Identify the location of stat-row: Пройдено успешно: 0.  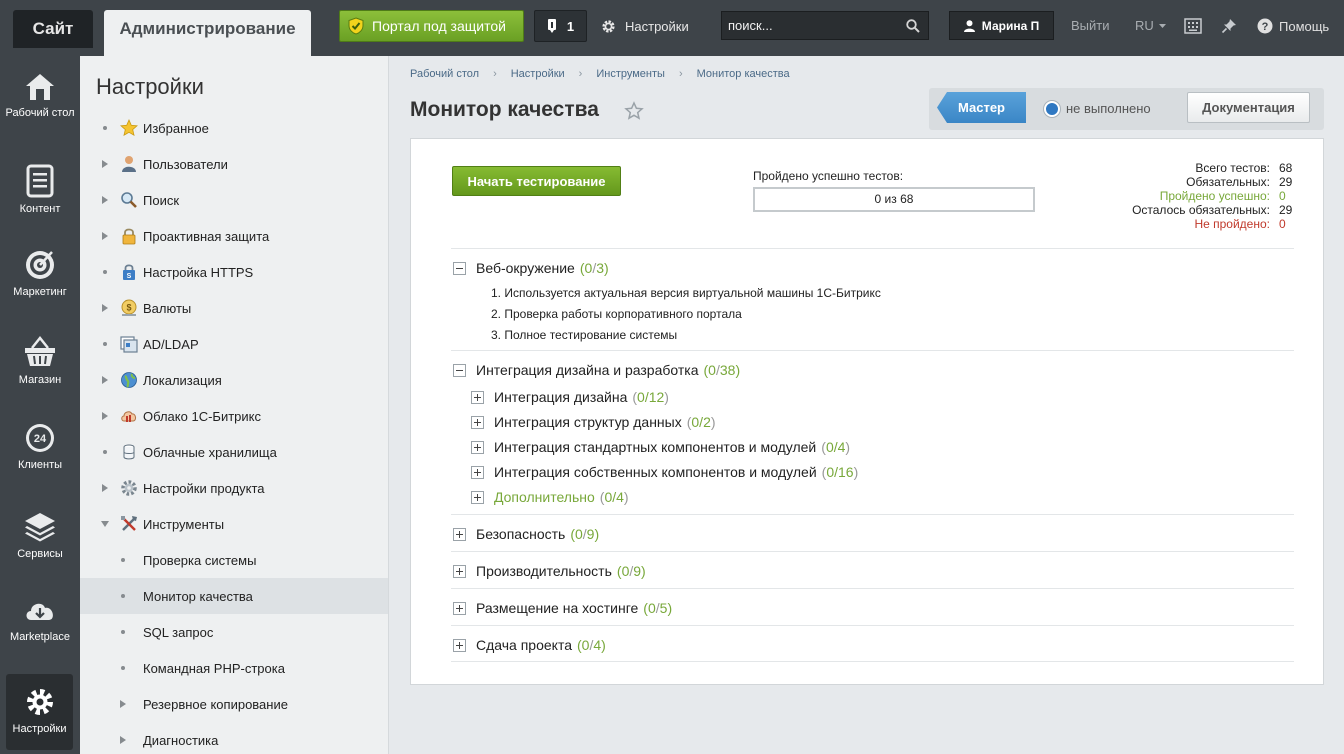
(1206, 196).